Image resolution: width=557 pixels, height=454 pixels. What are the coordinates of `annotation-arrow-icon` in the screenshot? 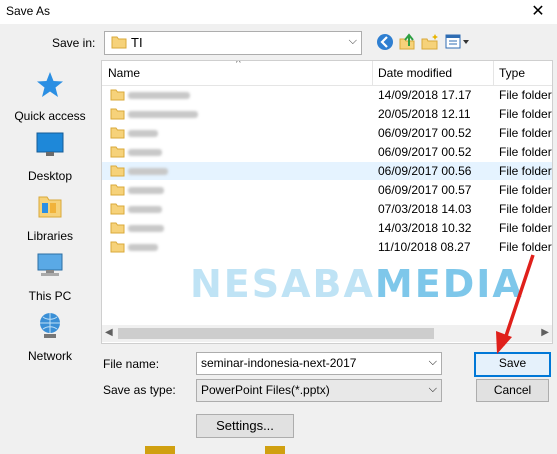 It's located at (515, 304).